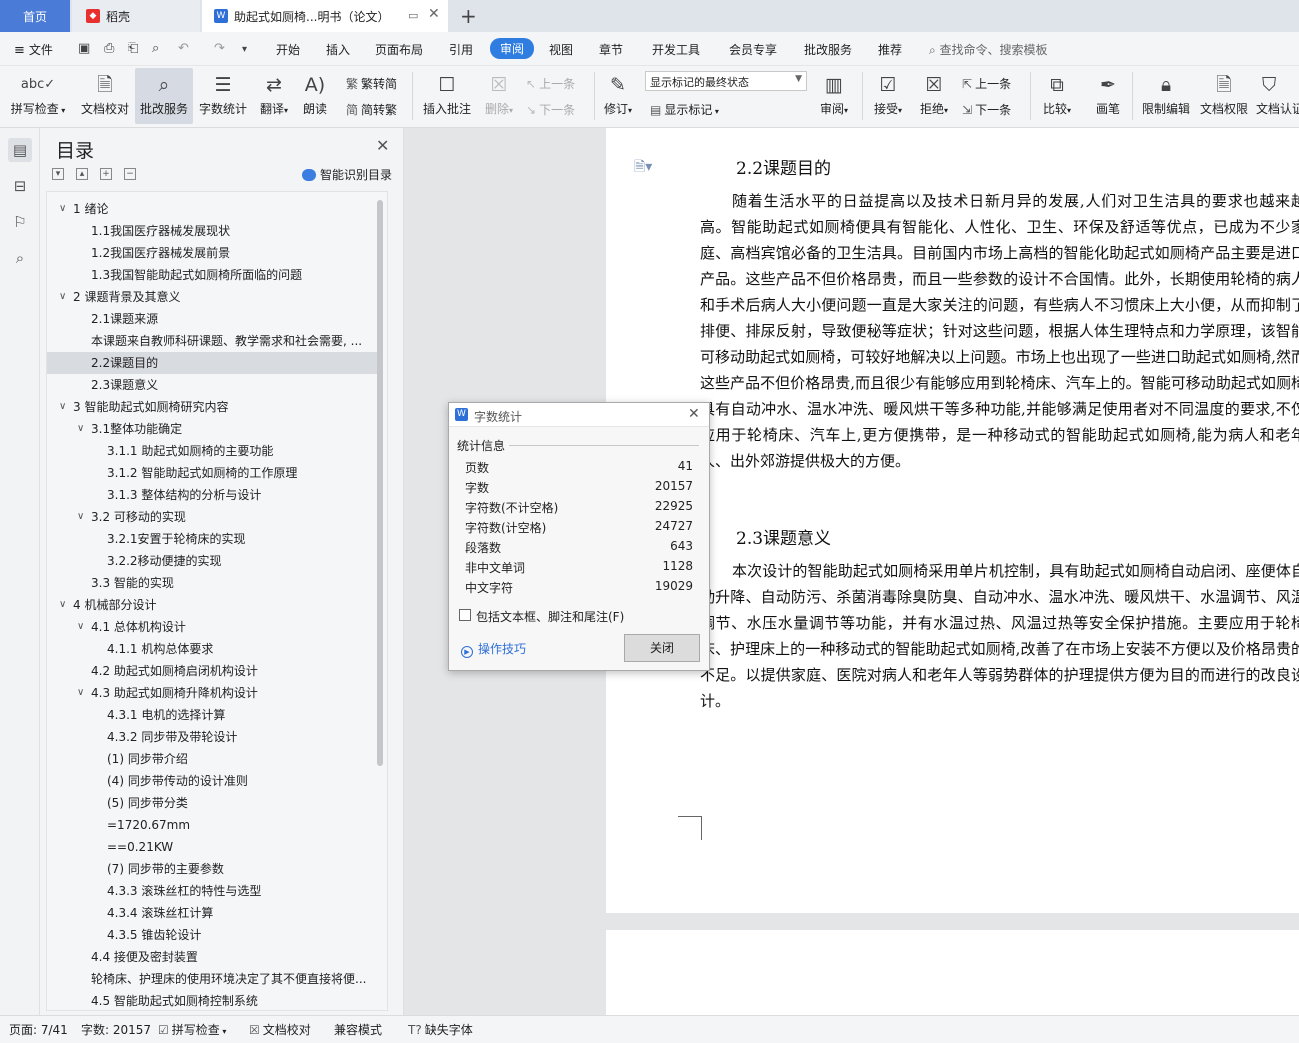 This screenshot has width=1299, height=1043. What do you see at coordinates (20, 258) in the screenshot?
I see `search-icon: ⌕` at bounding box center [20, 258].